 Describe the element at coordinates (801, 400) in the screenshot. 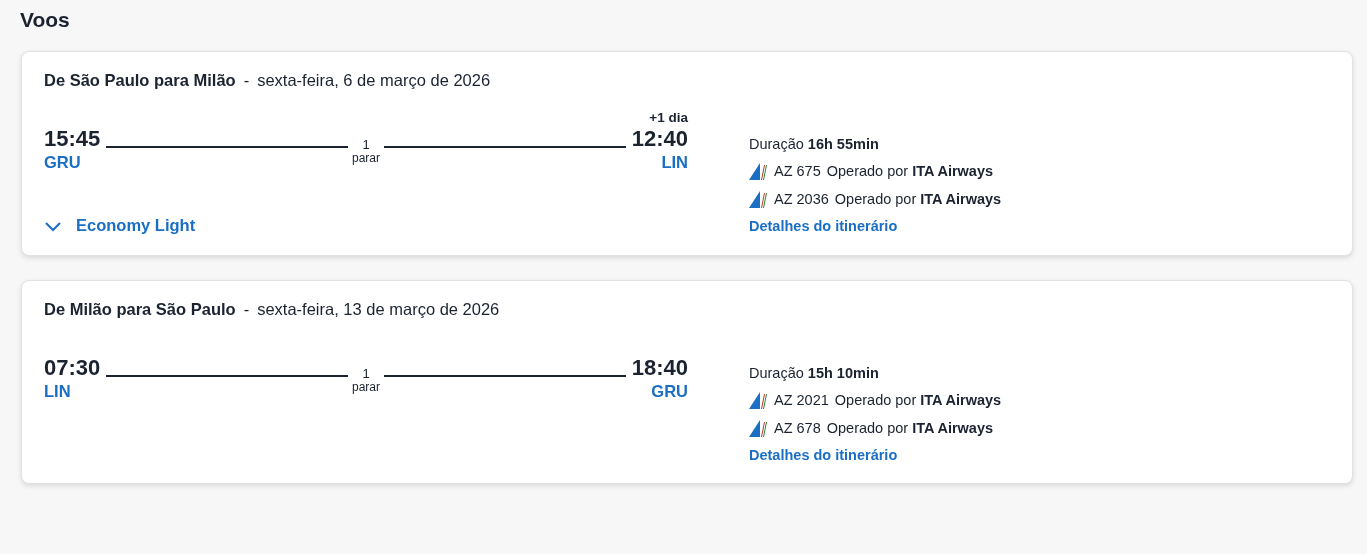

I see `flight-number: AZ 2021` at that location.